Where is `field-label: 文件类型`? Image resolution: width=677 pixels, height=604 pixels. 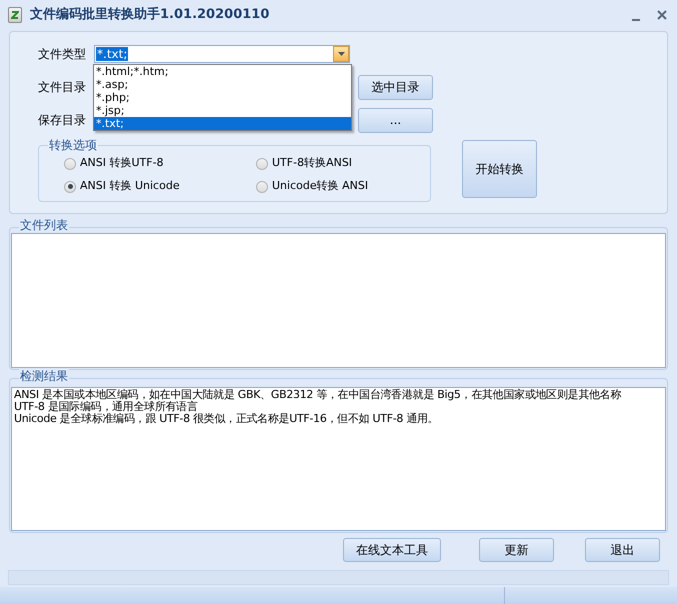
field-label: 文件类型 is located at coordinates (62, 54).